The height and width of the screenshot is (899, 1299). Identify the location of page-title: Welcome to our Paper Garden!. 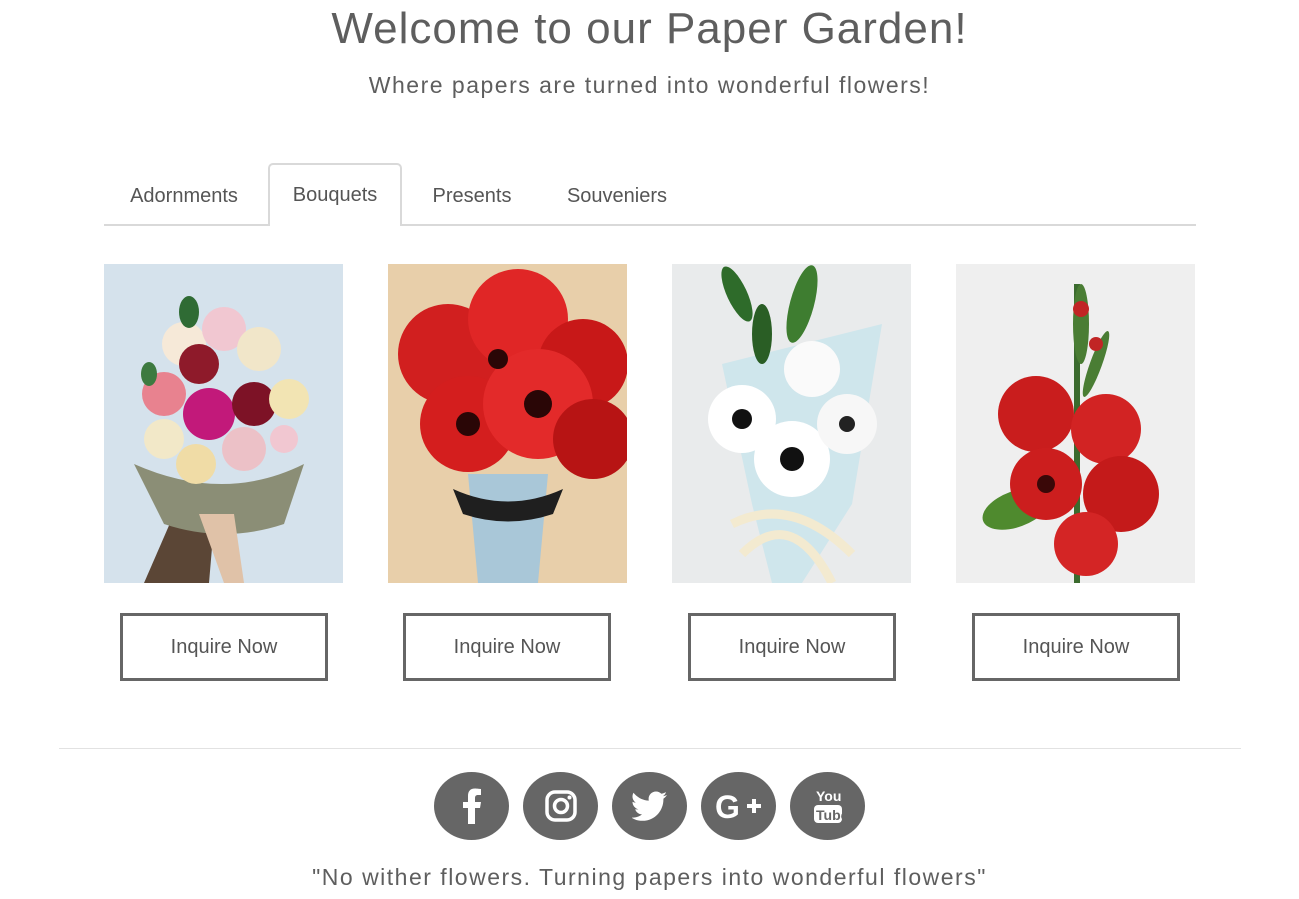
(649, 28).